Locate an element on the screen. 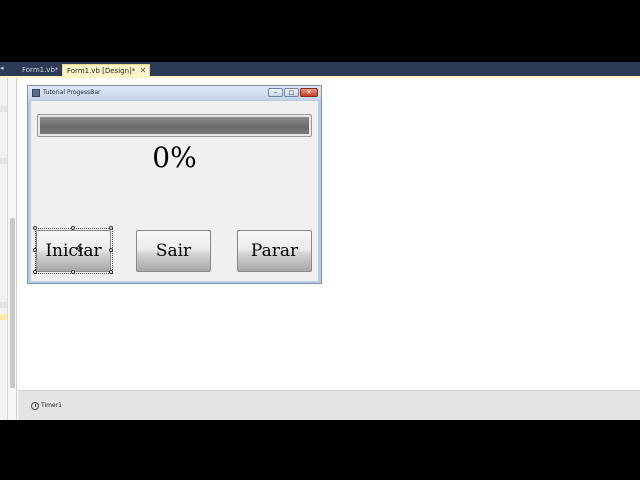  start-button: Iniciar is located at coordinates (73, 251).